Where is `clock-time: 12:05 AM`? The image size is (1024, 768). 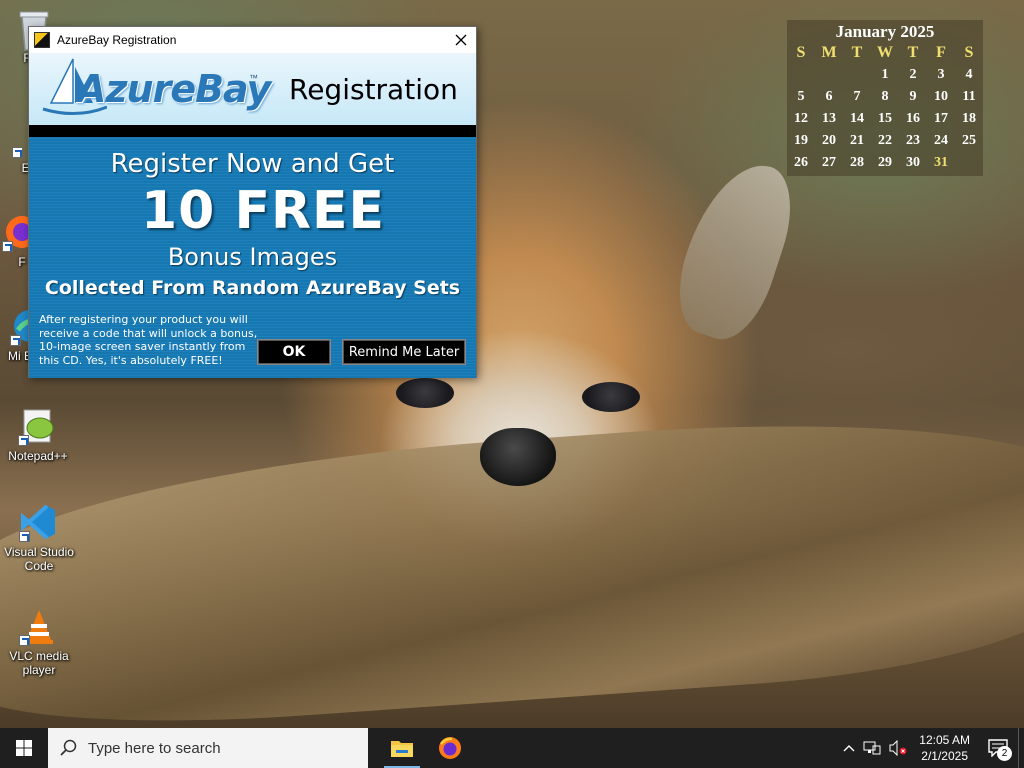
clock-time: 12:05 AM is located at coordinates (944, 740).